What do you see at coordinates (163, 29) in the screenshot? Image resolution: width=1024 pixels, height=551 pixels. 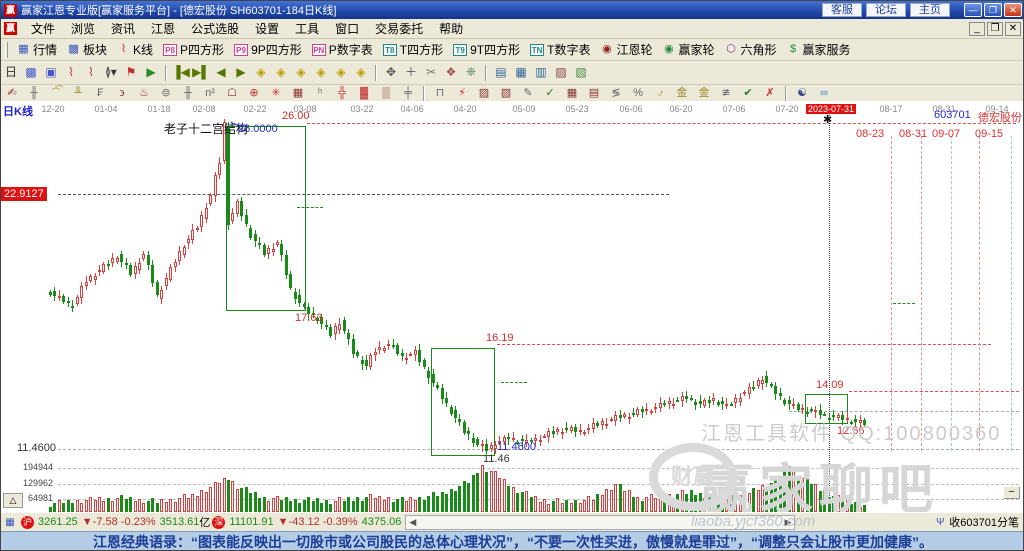 I see `menu-item-江恩: 江恩` at bounding box center [163, 29].